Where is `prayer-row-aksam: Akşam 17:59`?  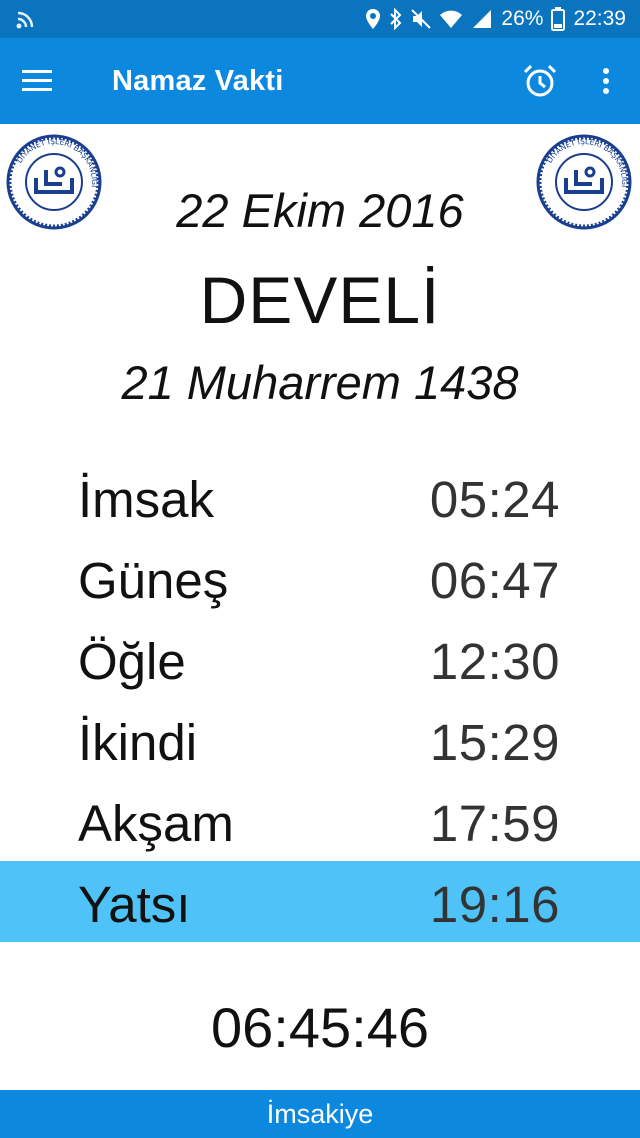 prayer-row-aksam: Akşam 17:59 is located at coordinates (320, 820).